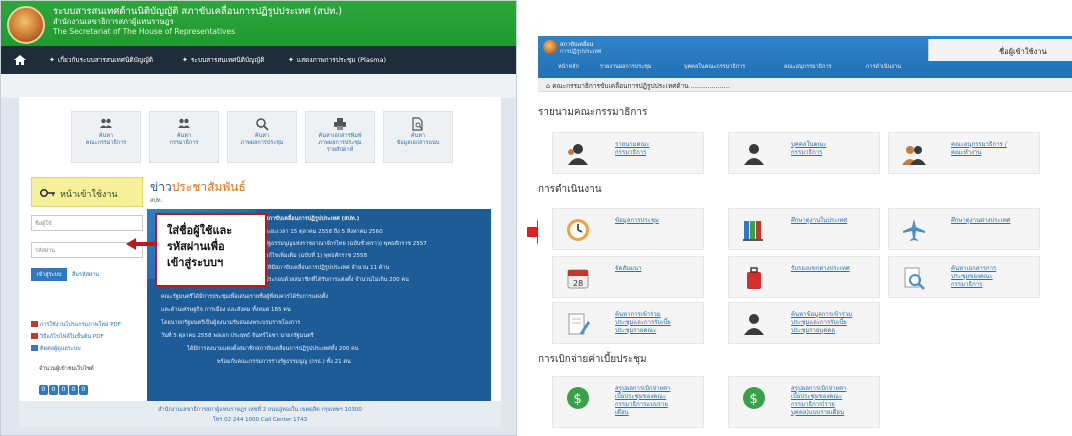 Image resolution: width=1072 pixels, height=436 pixels. Describe the element at coordinates (76, 325) in the screenshot. I see `side-link-manual: การใช้งานโปรแกรมภาพใหม่ PDF` at that location.